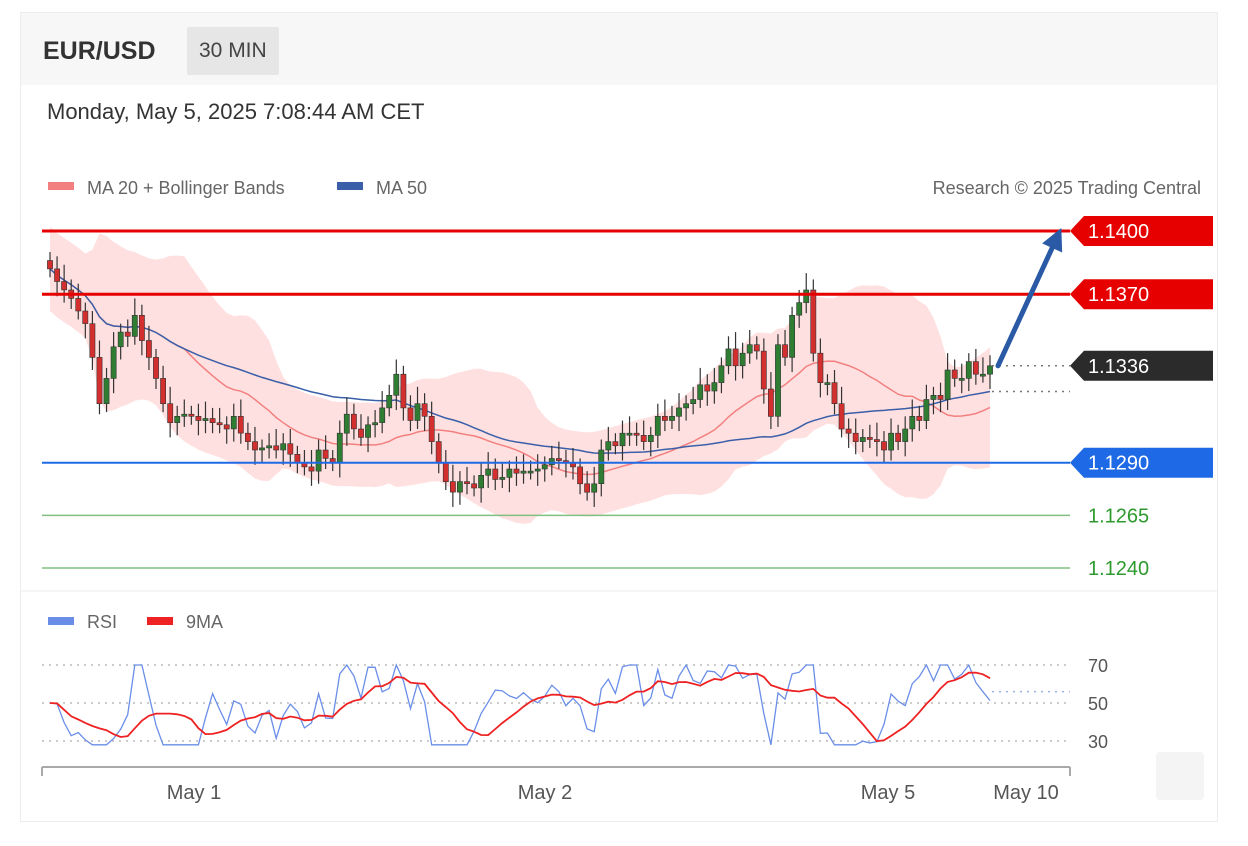 The width and height of the screenshot is (1248, 846). I want to click on x-tick-label: May 2, so click(545, 793).